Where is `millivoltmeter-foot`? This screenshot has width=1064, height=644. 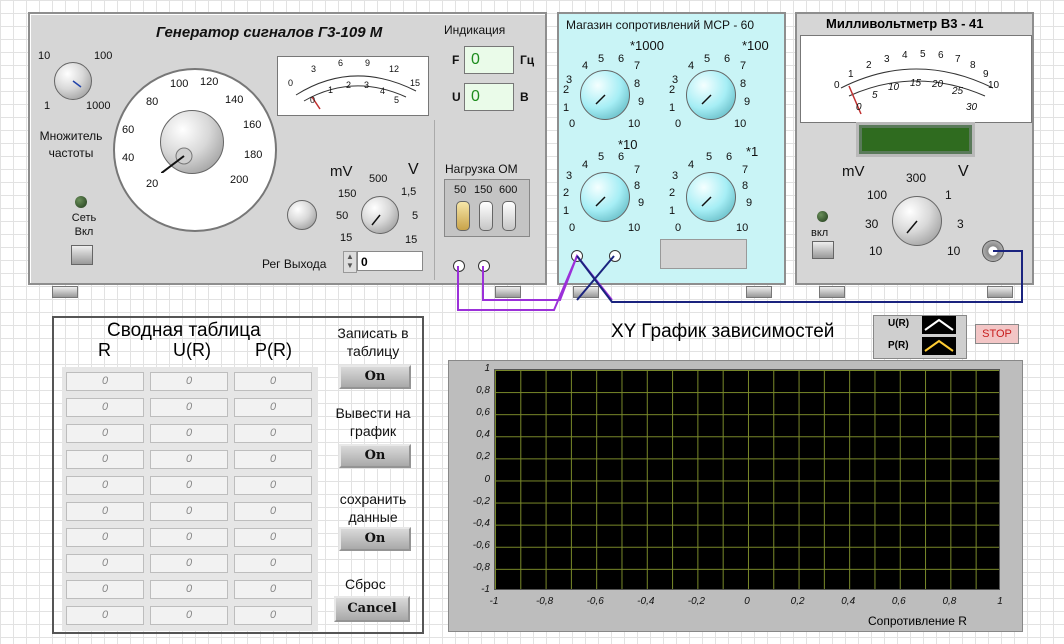
millivoltmeter-foot is located at coordinates (832, 292).